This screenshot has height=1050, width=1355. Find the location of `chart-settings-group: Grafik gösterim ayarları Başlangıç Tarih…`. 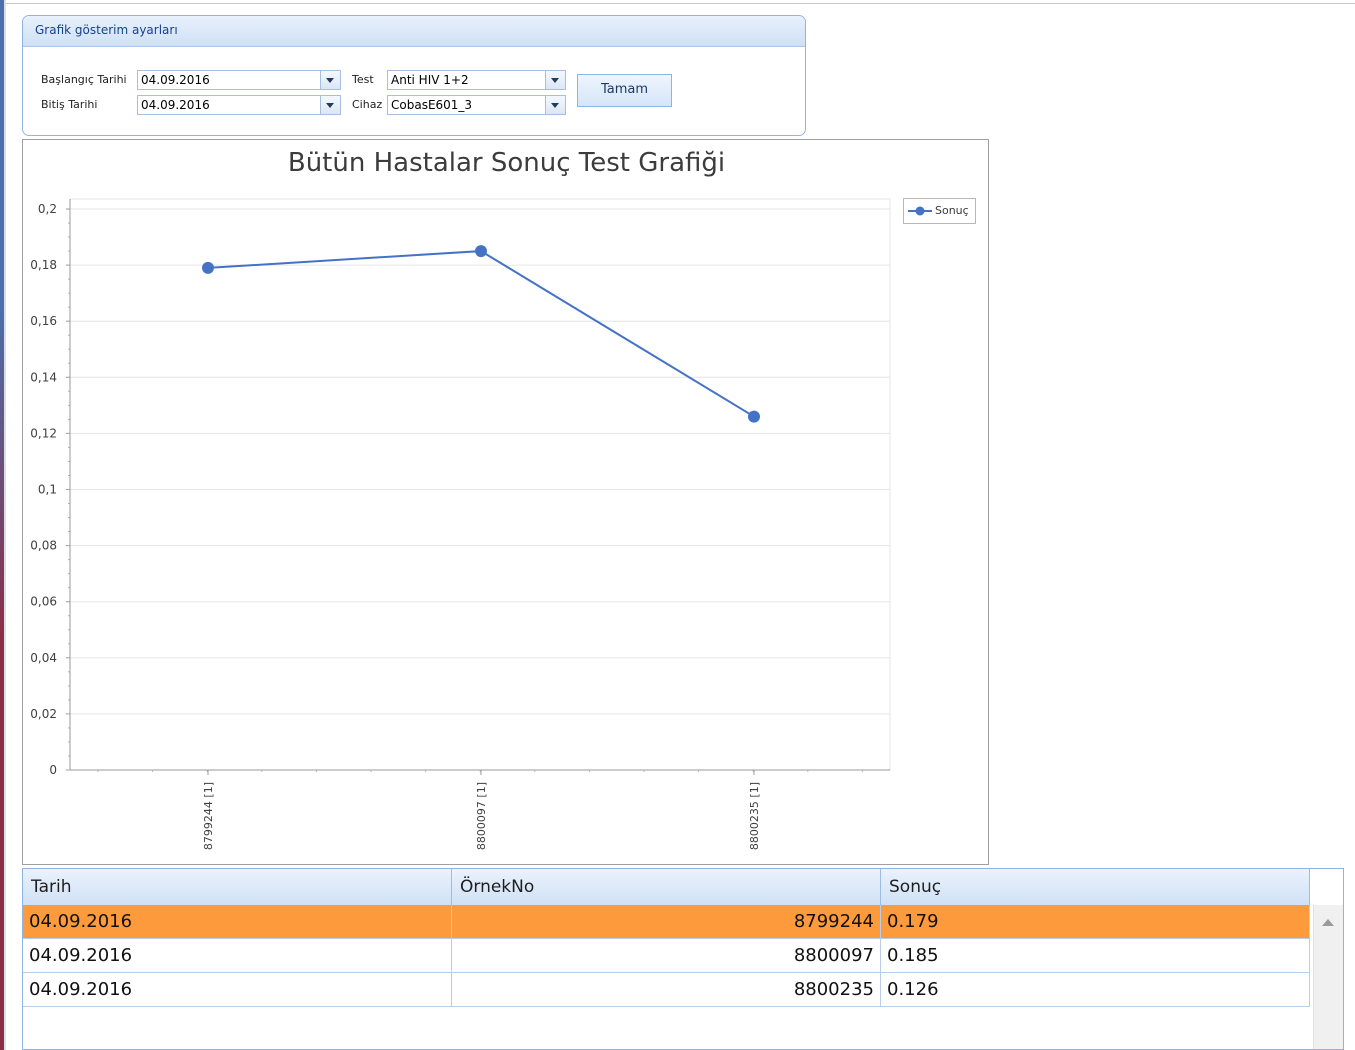

chart-settings-group: Grafik gösterim ayarları Başlangıç Tarih… is located at coordinates (414, 75).